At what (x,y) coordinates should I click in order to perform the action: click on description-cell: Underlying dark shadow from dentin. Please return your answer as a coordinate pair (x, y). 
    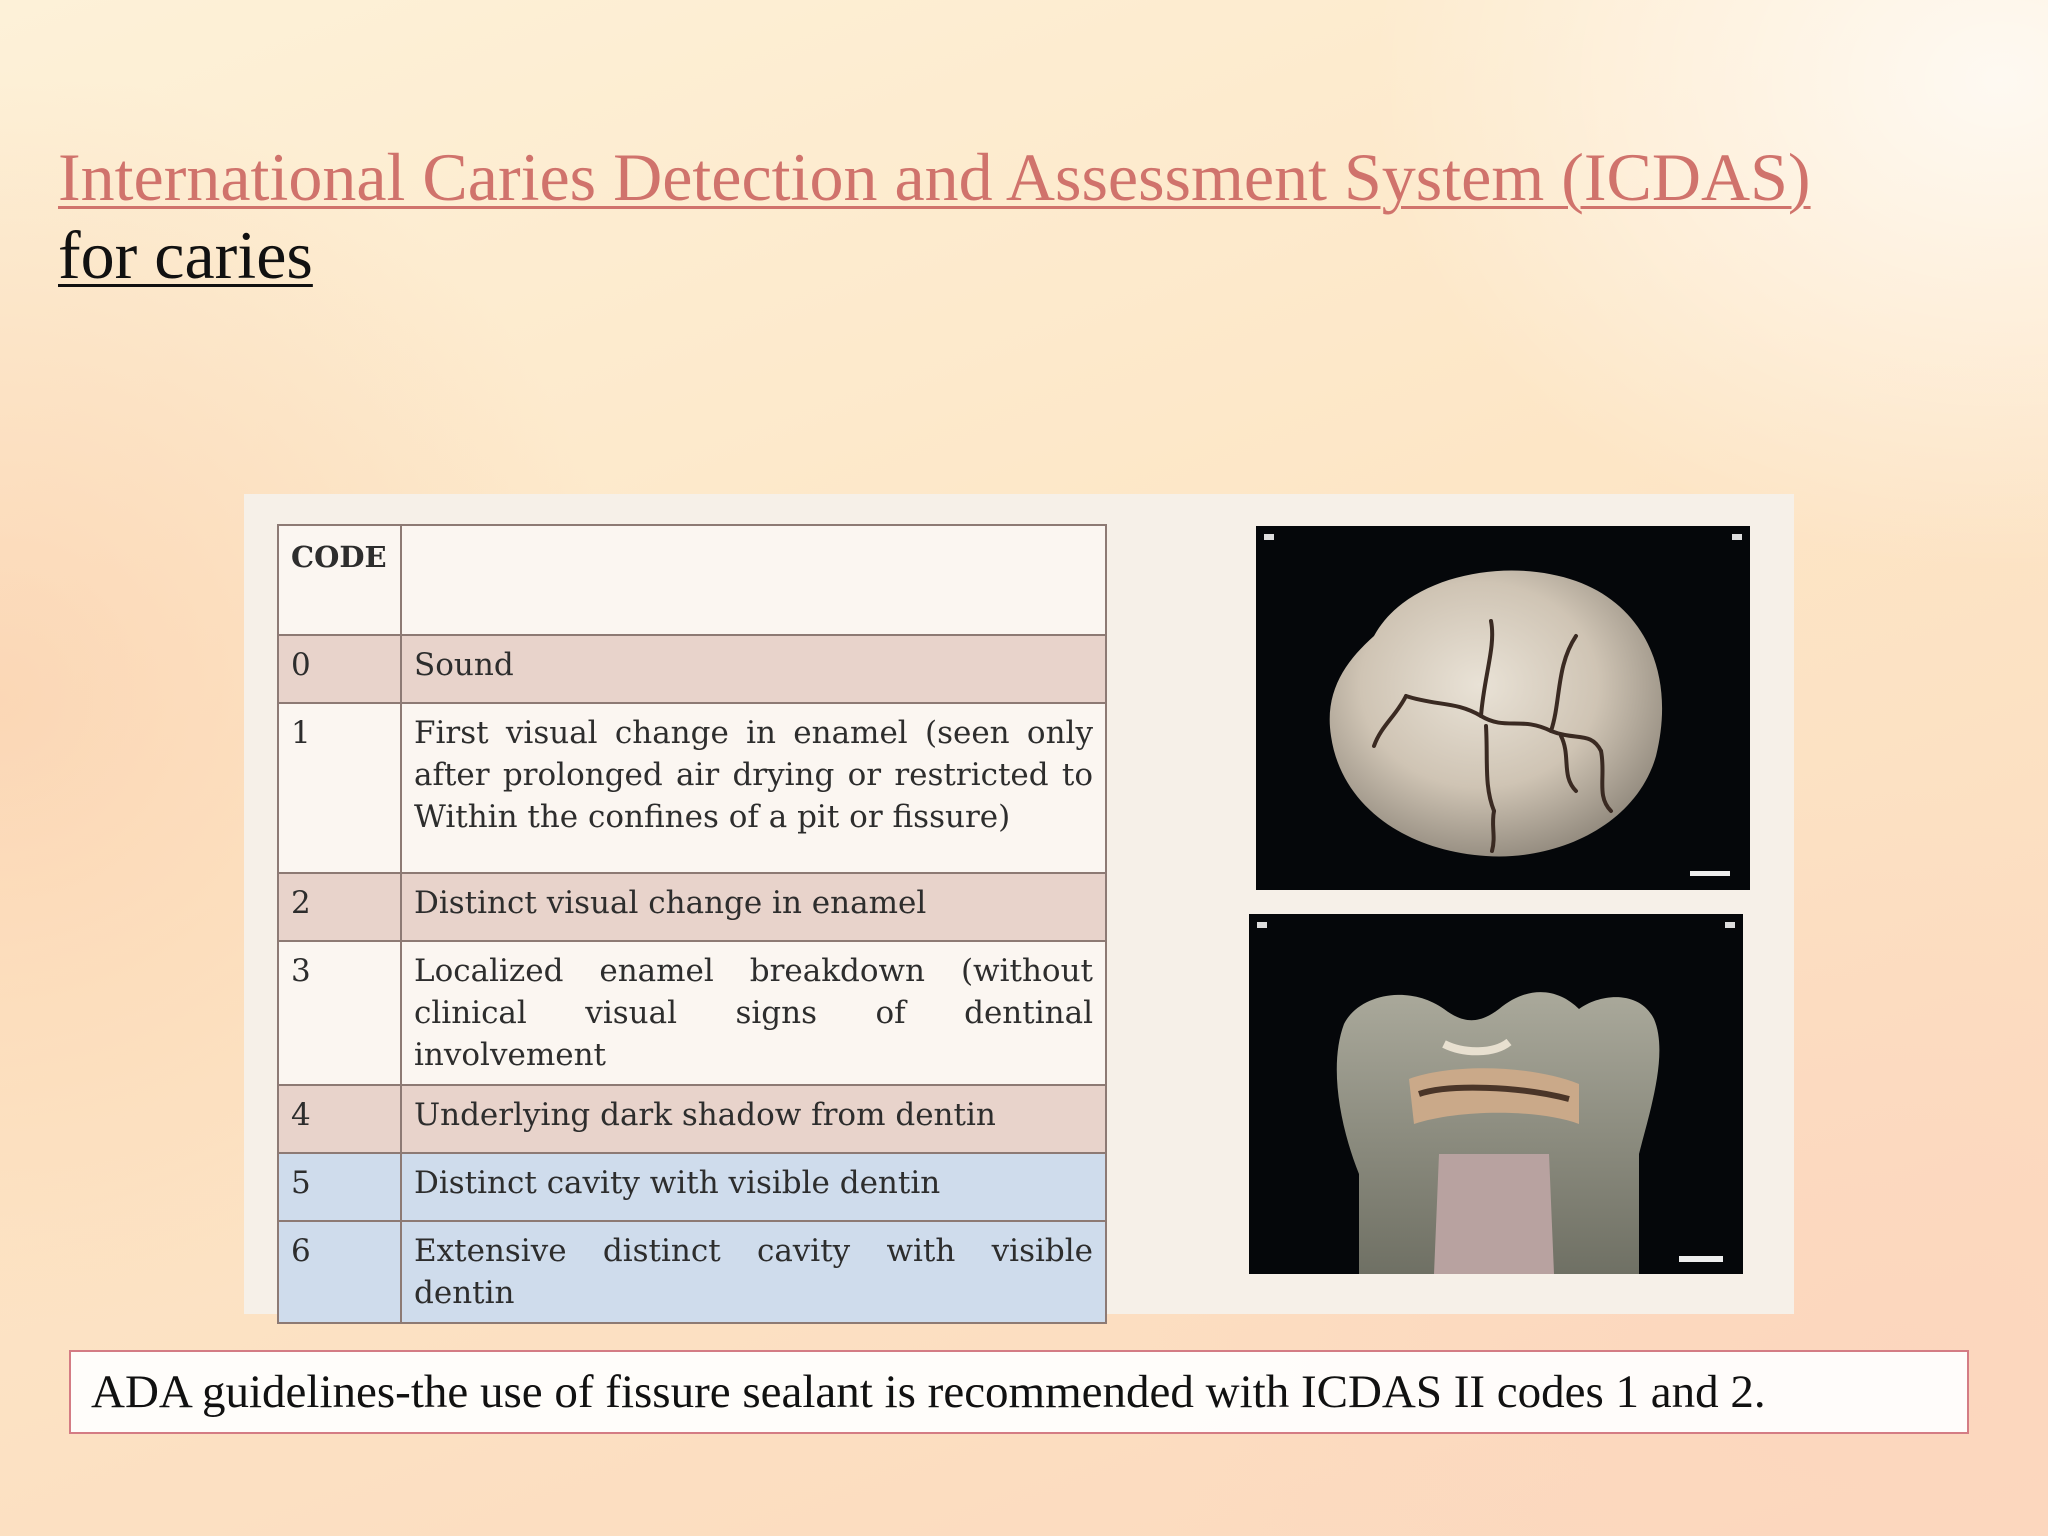
    Looking at the image, I should click on (753, 1119).